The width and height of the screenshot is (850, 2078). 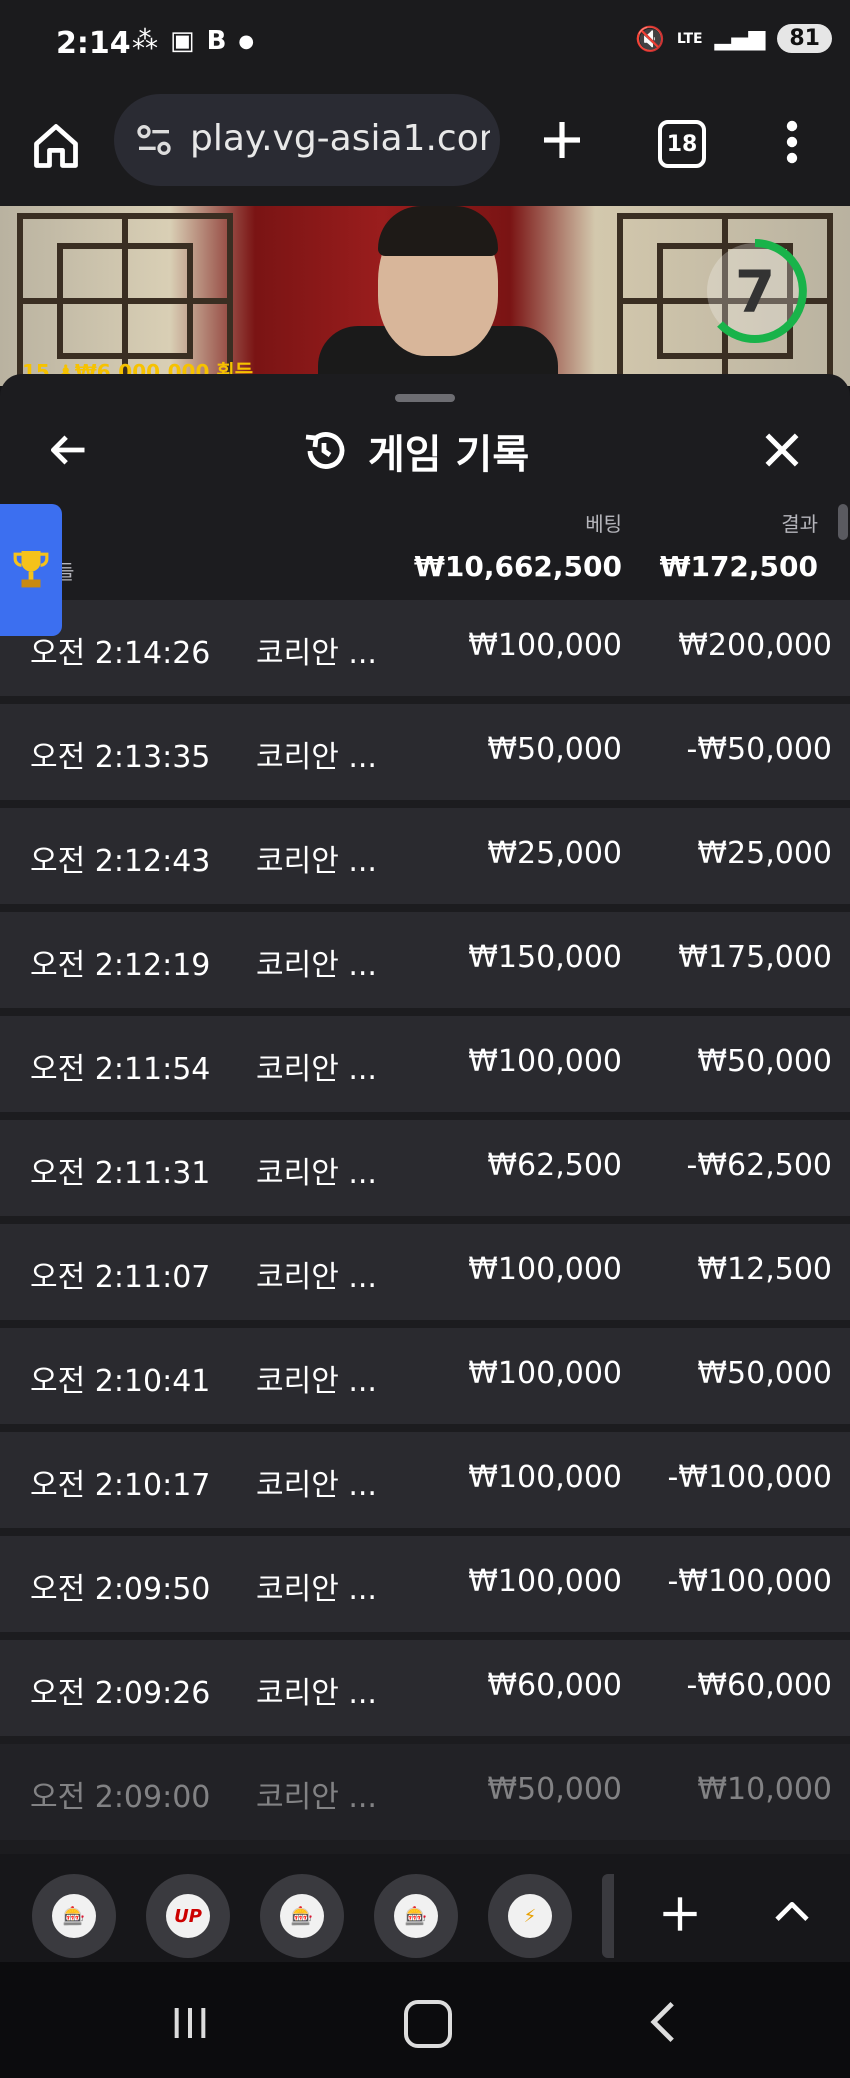 What do you see at coordinates (792, 1911) in the screenshot?
I see `chevron-up-icon` at bounding box center [792, 1911].